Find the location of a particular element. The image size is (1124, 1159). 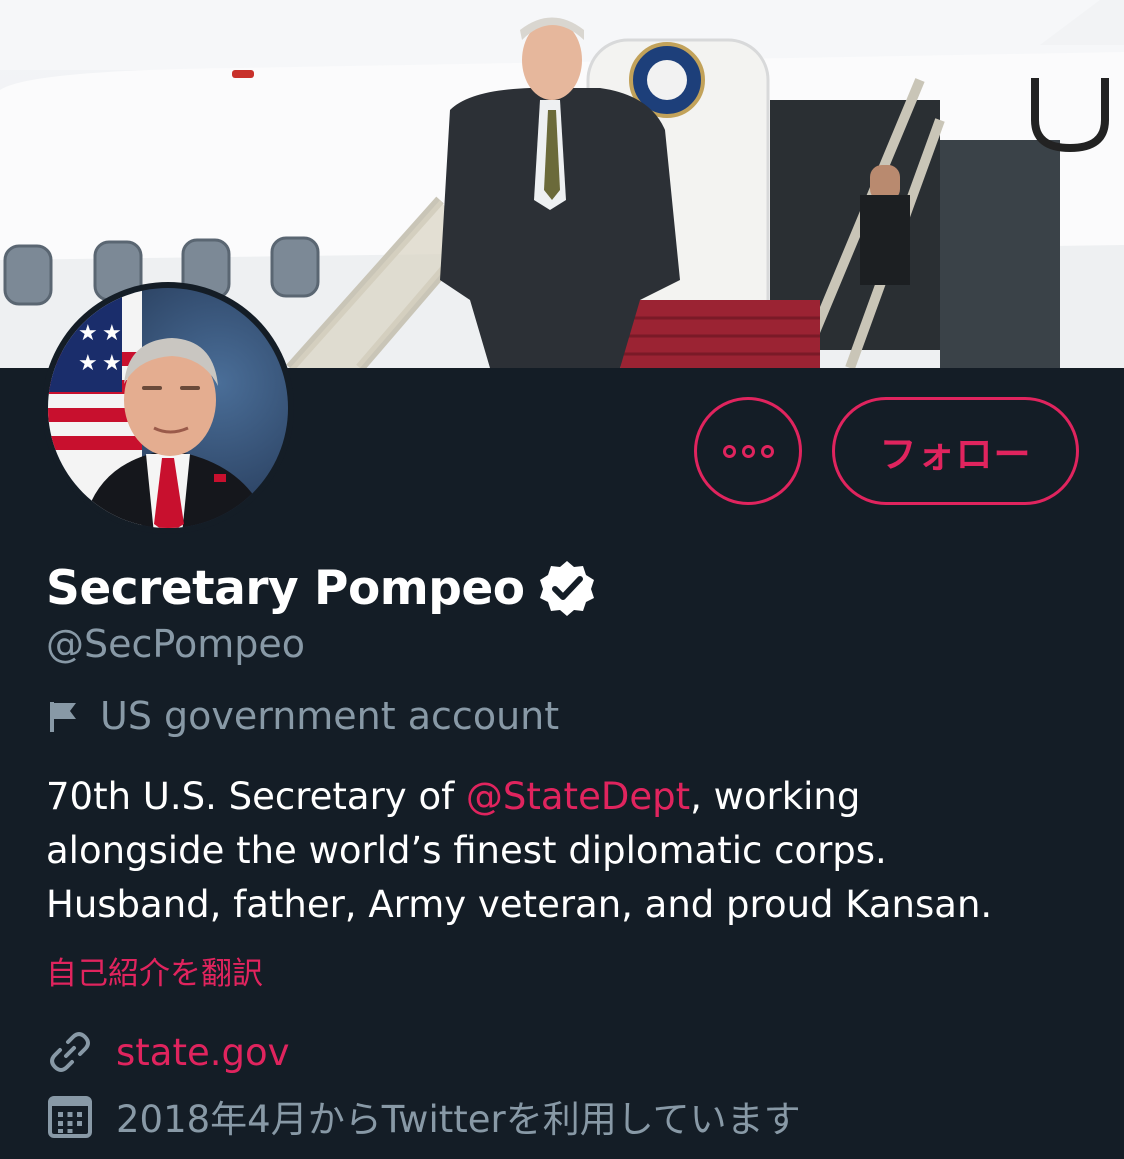

join-date-text: 2018年4月からTwitterを利用しています is located at coordinates (458, 1119).